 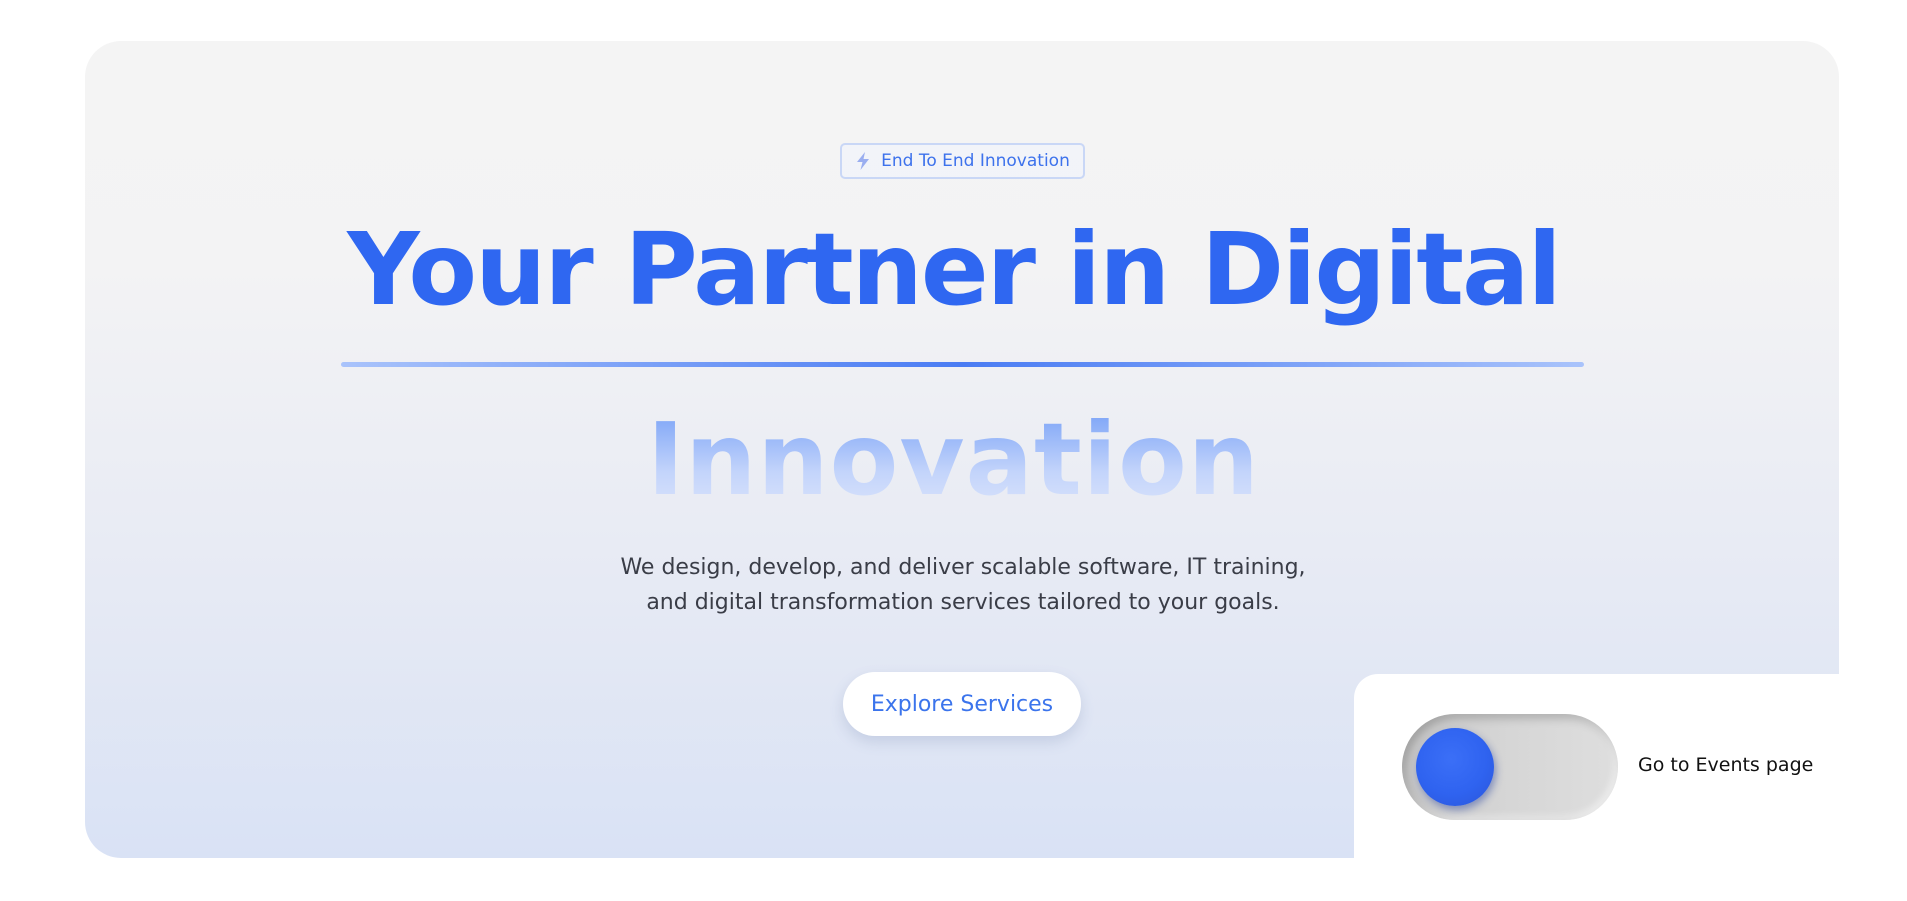 I want to click on lightning-icon, so click(x=863, y=161).